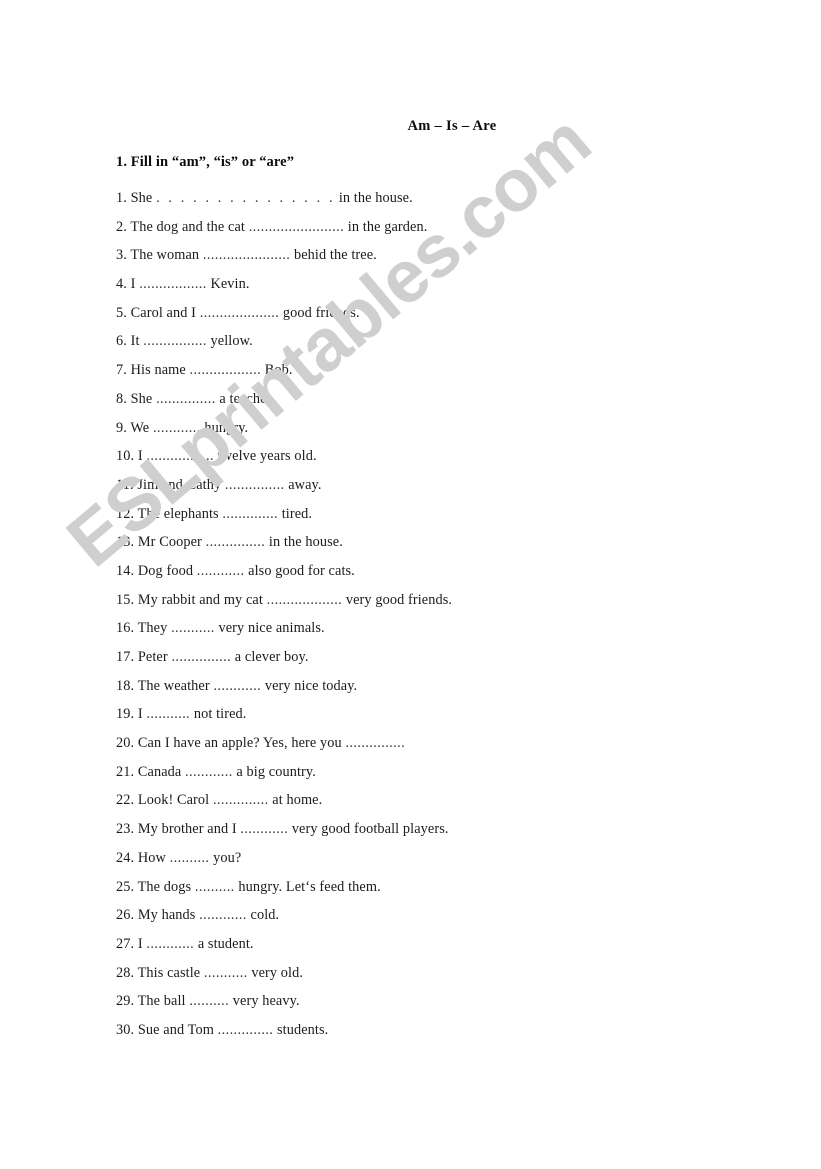 The width and height of the screenshot is (821, 1169). I want to click on item-number: 6., so click(121, 341).